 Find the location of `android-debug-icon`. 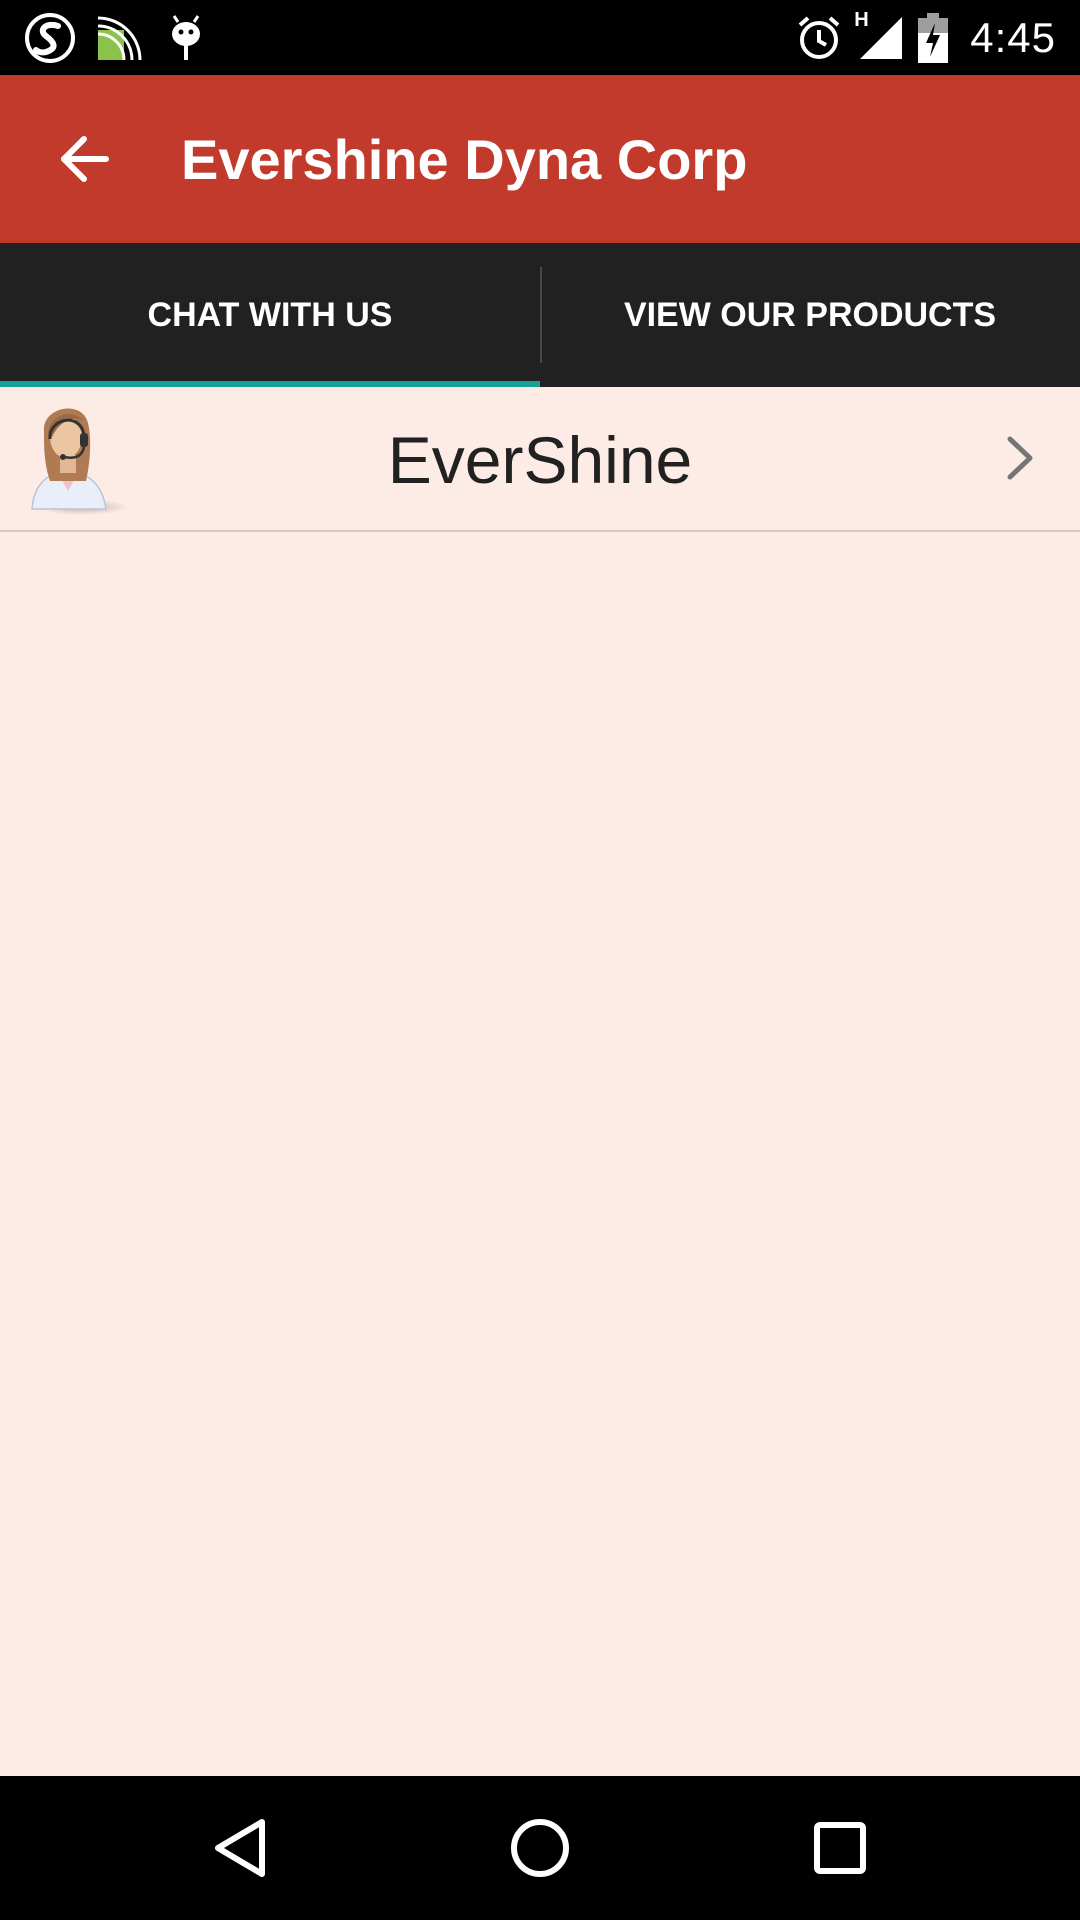

android-debug-icon is located at coordinates (186, 38).